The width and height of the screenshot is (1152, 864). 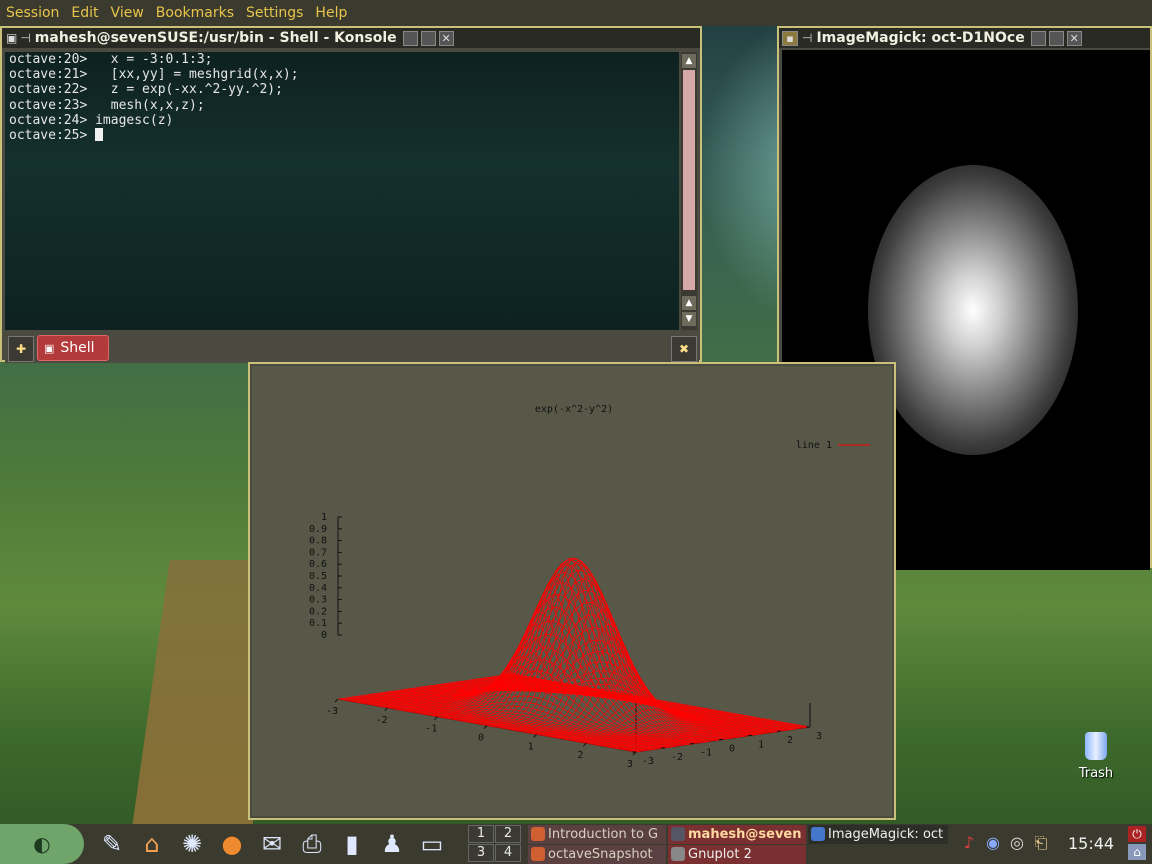 What do you see at coordinates (392, 844) in the screenshot?
I see `linux-tux-icon: ♟` at bounding box center [392, 844].